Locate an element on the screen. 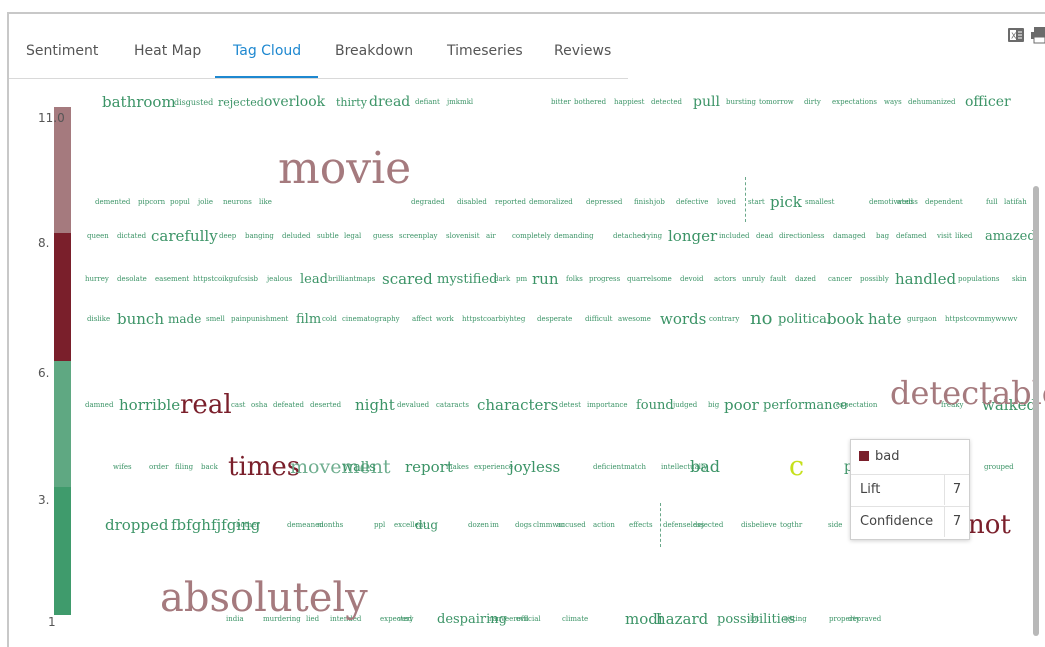 This screenshot has width=1045, height=647. cloud-word: depressed is located at coordinates (604, 202).